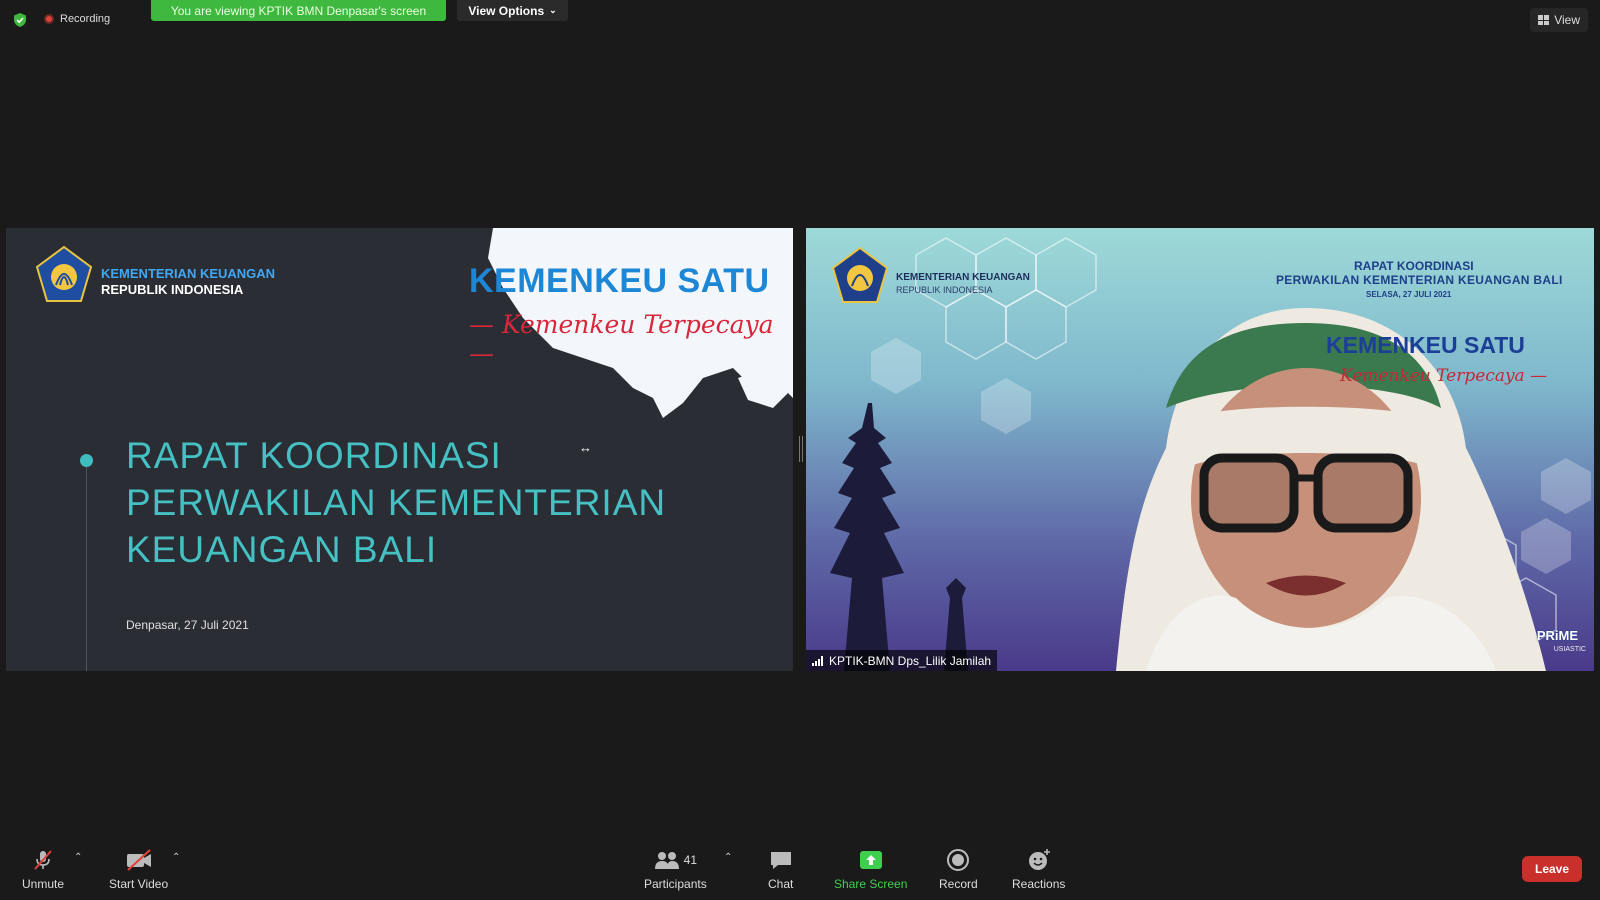  I want to click on recording-indicator: Recording, so click(77, 19).